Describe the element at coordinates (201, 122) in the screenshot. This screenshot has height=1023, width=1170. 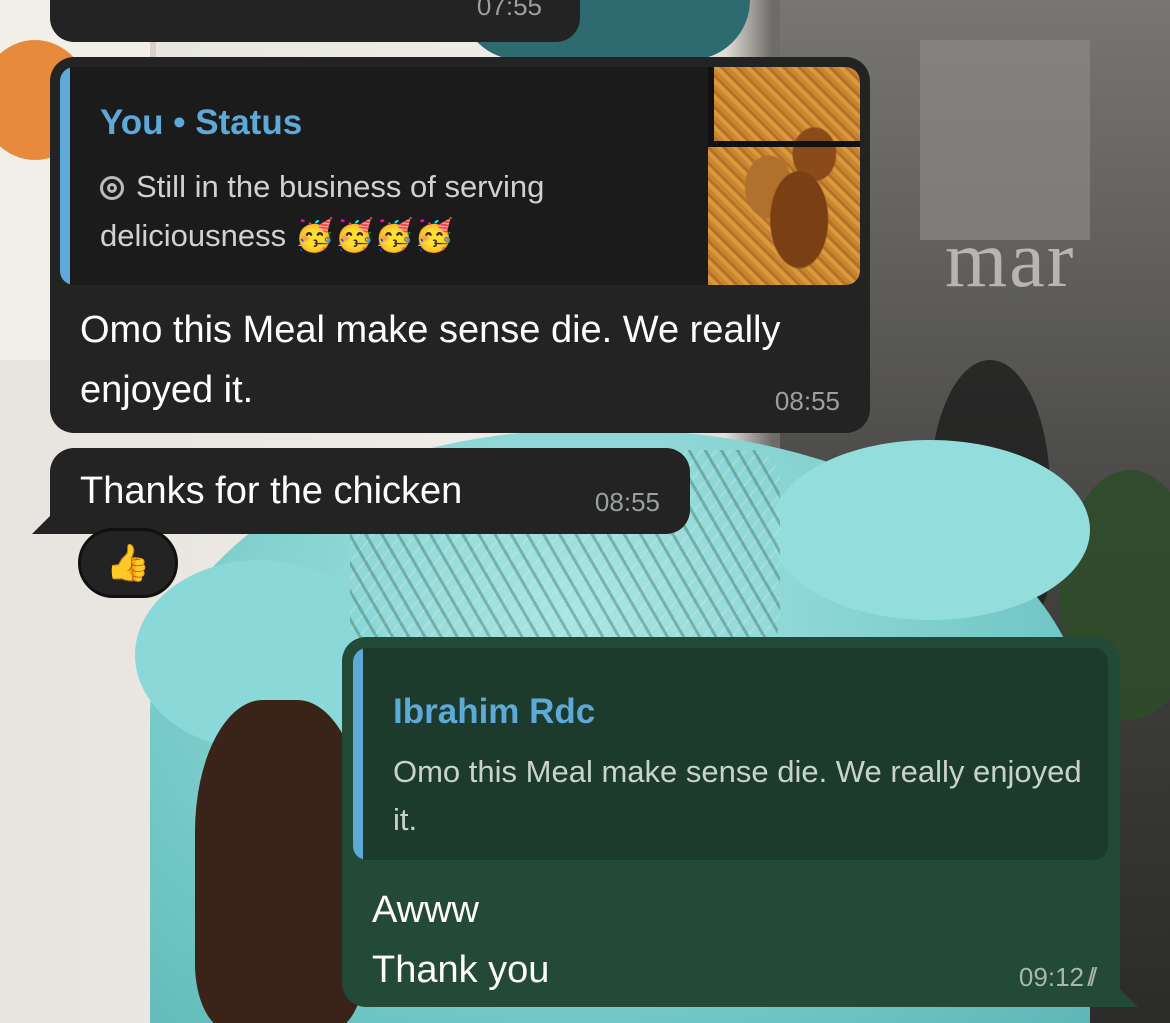
I see `quote-author: You • Status` at that location.